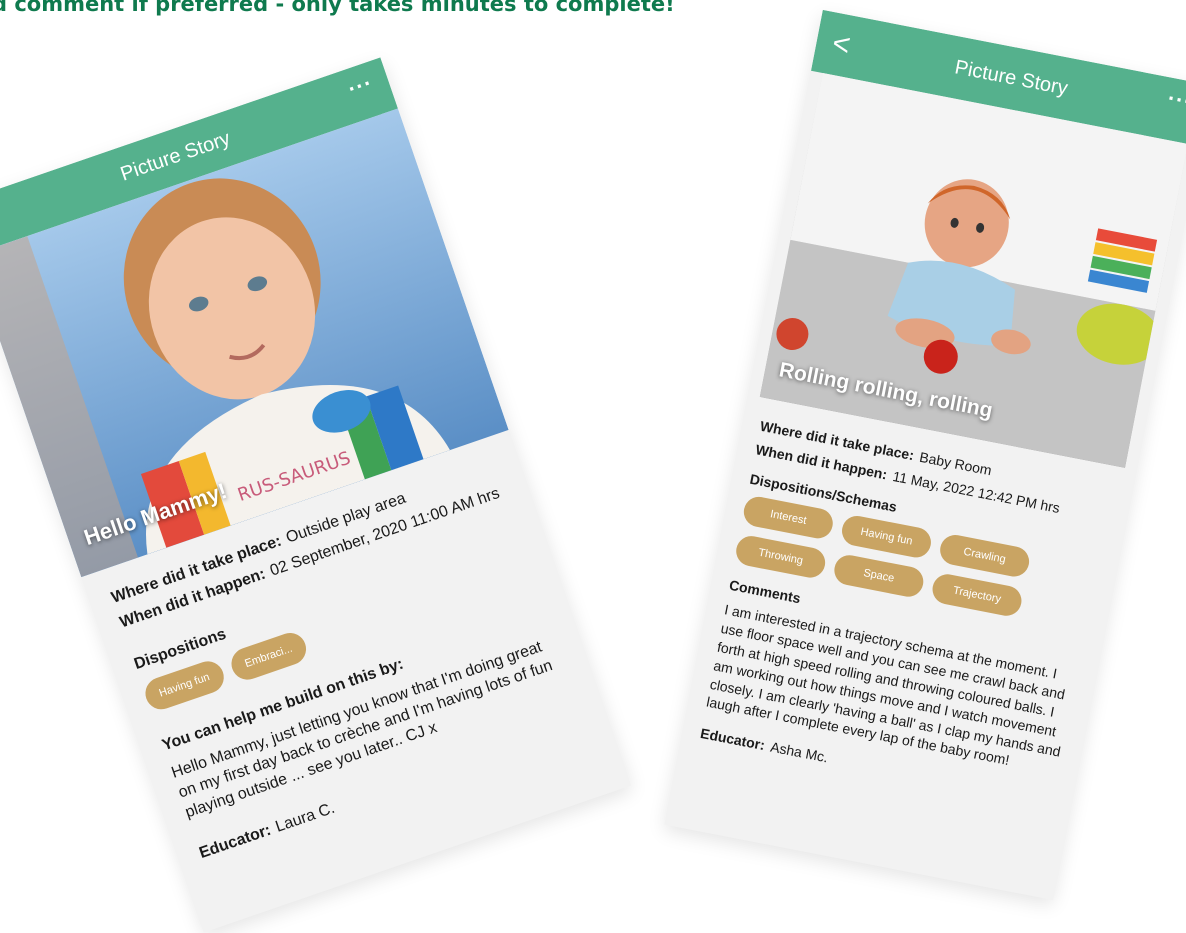 The image size is (1186, 933). Describe the element at coordinates (878, 576) in the screenshot. I see `schema-chip: Space` at that location.